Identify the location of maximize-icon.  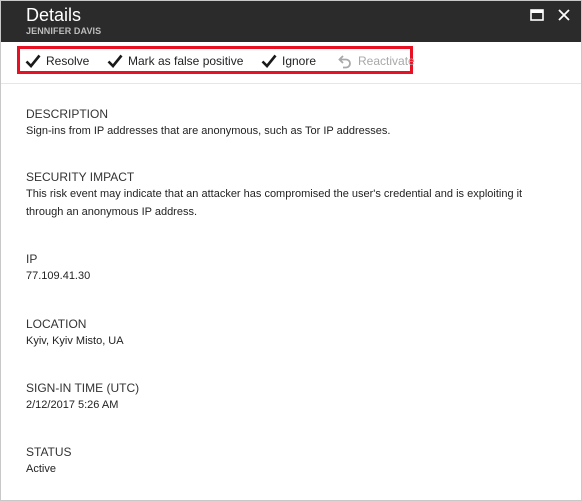
(537, 15).